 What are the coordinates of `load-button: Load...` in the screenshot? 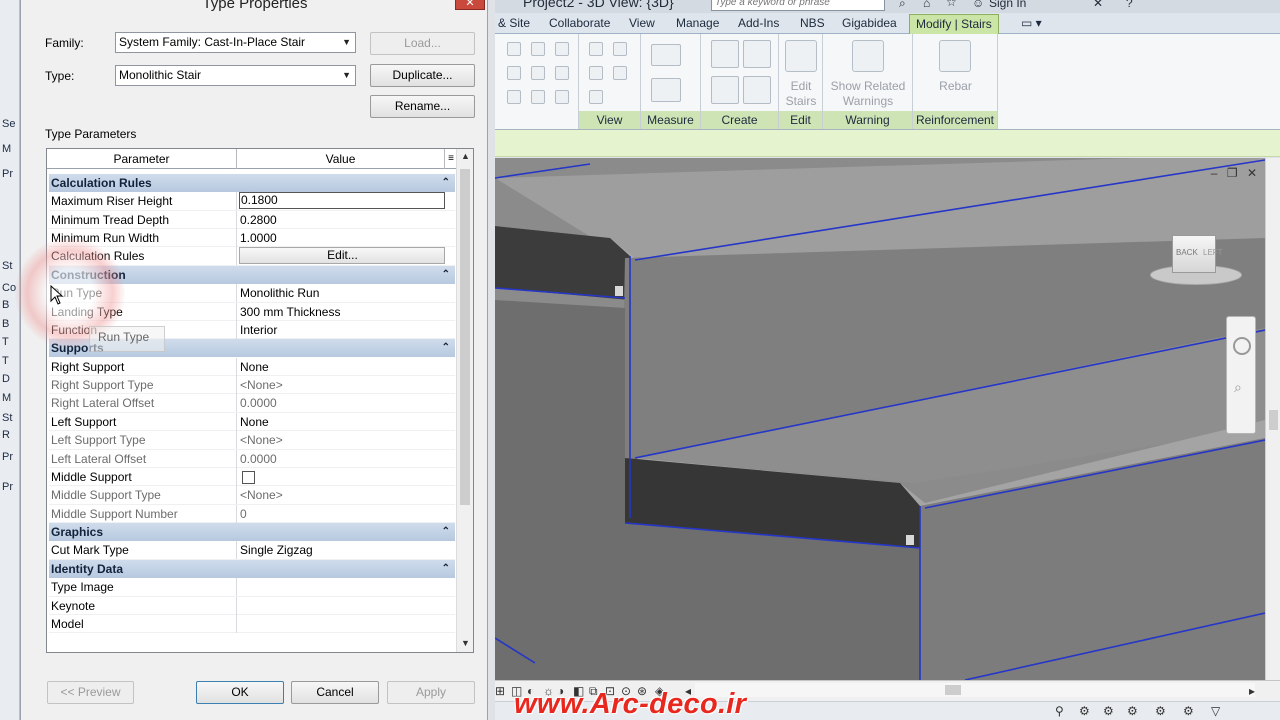 It's located at (422, 43).